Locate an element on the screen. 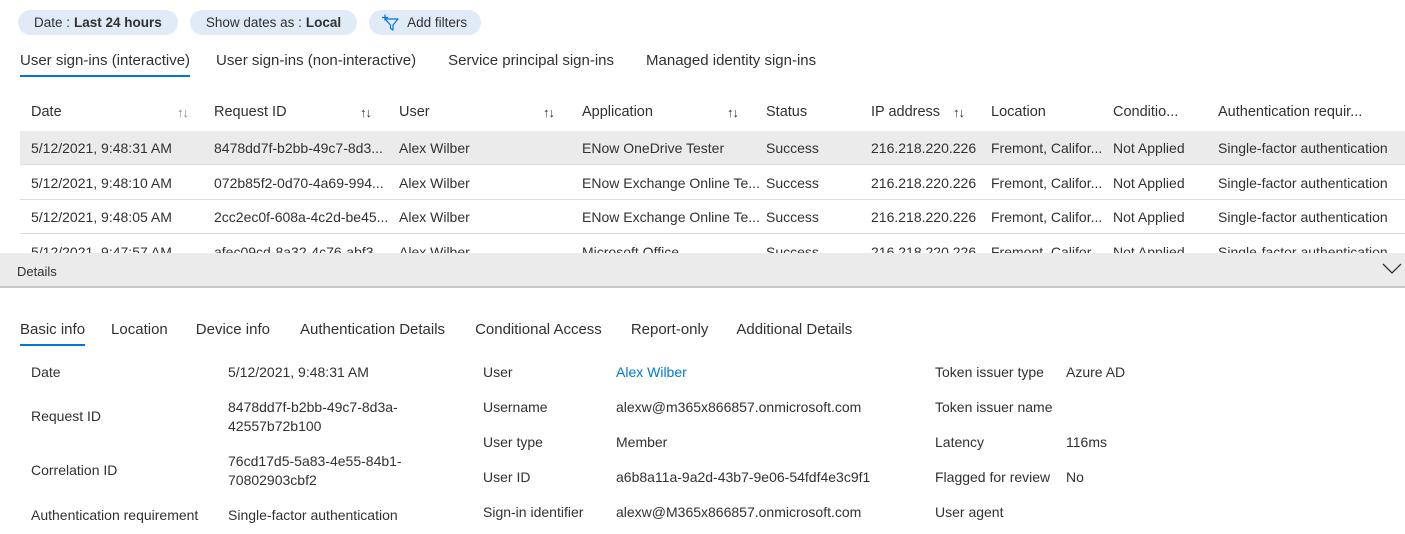  username-value: alexw@m365x866857.onmicrosoft.com is located at coordinates (739, 407).